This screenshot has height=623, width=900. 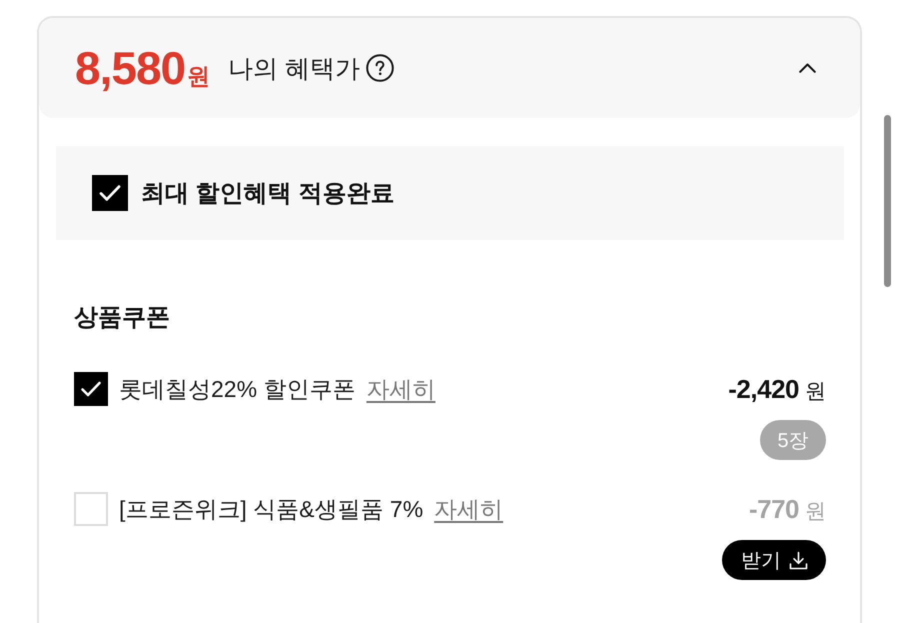 What do you see at coordinates (122, 318) in the screenshot?
I see `section-title: 상품쿠폰` at bounding box center [122, 318].